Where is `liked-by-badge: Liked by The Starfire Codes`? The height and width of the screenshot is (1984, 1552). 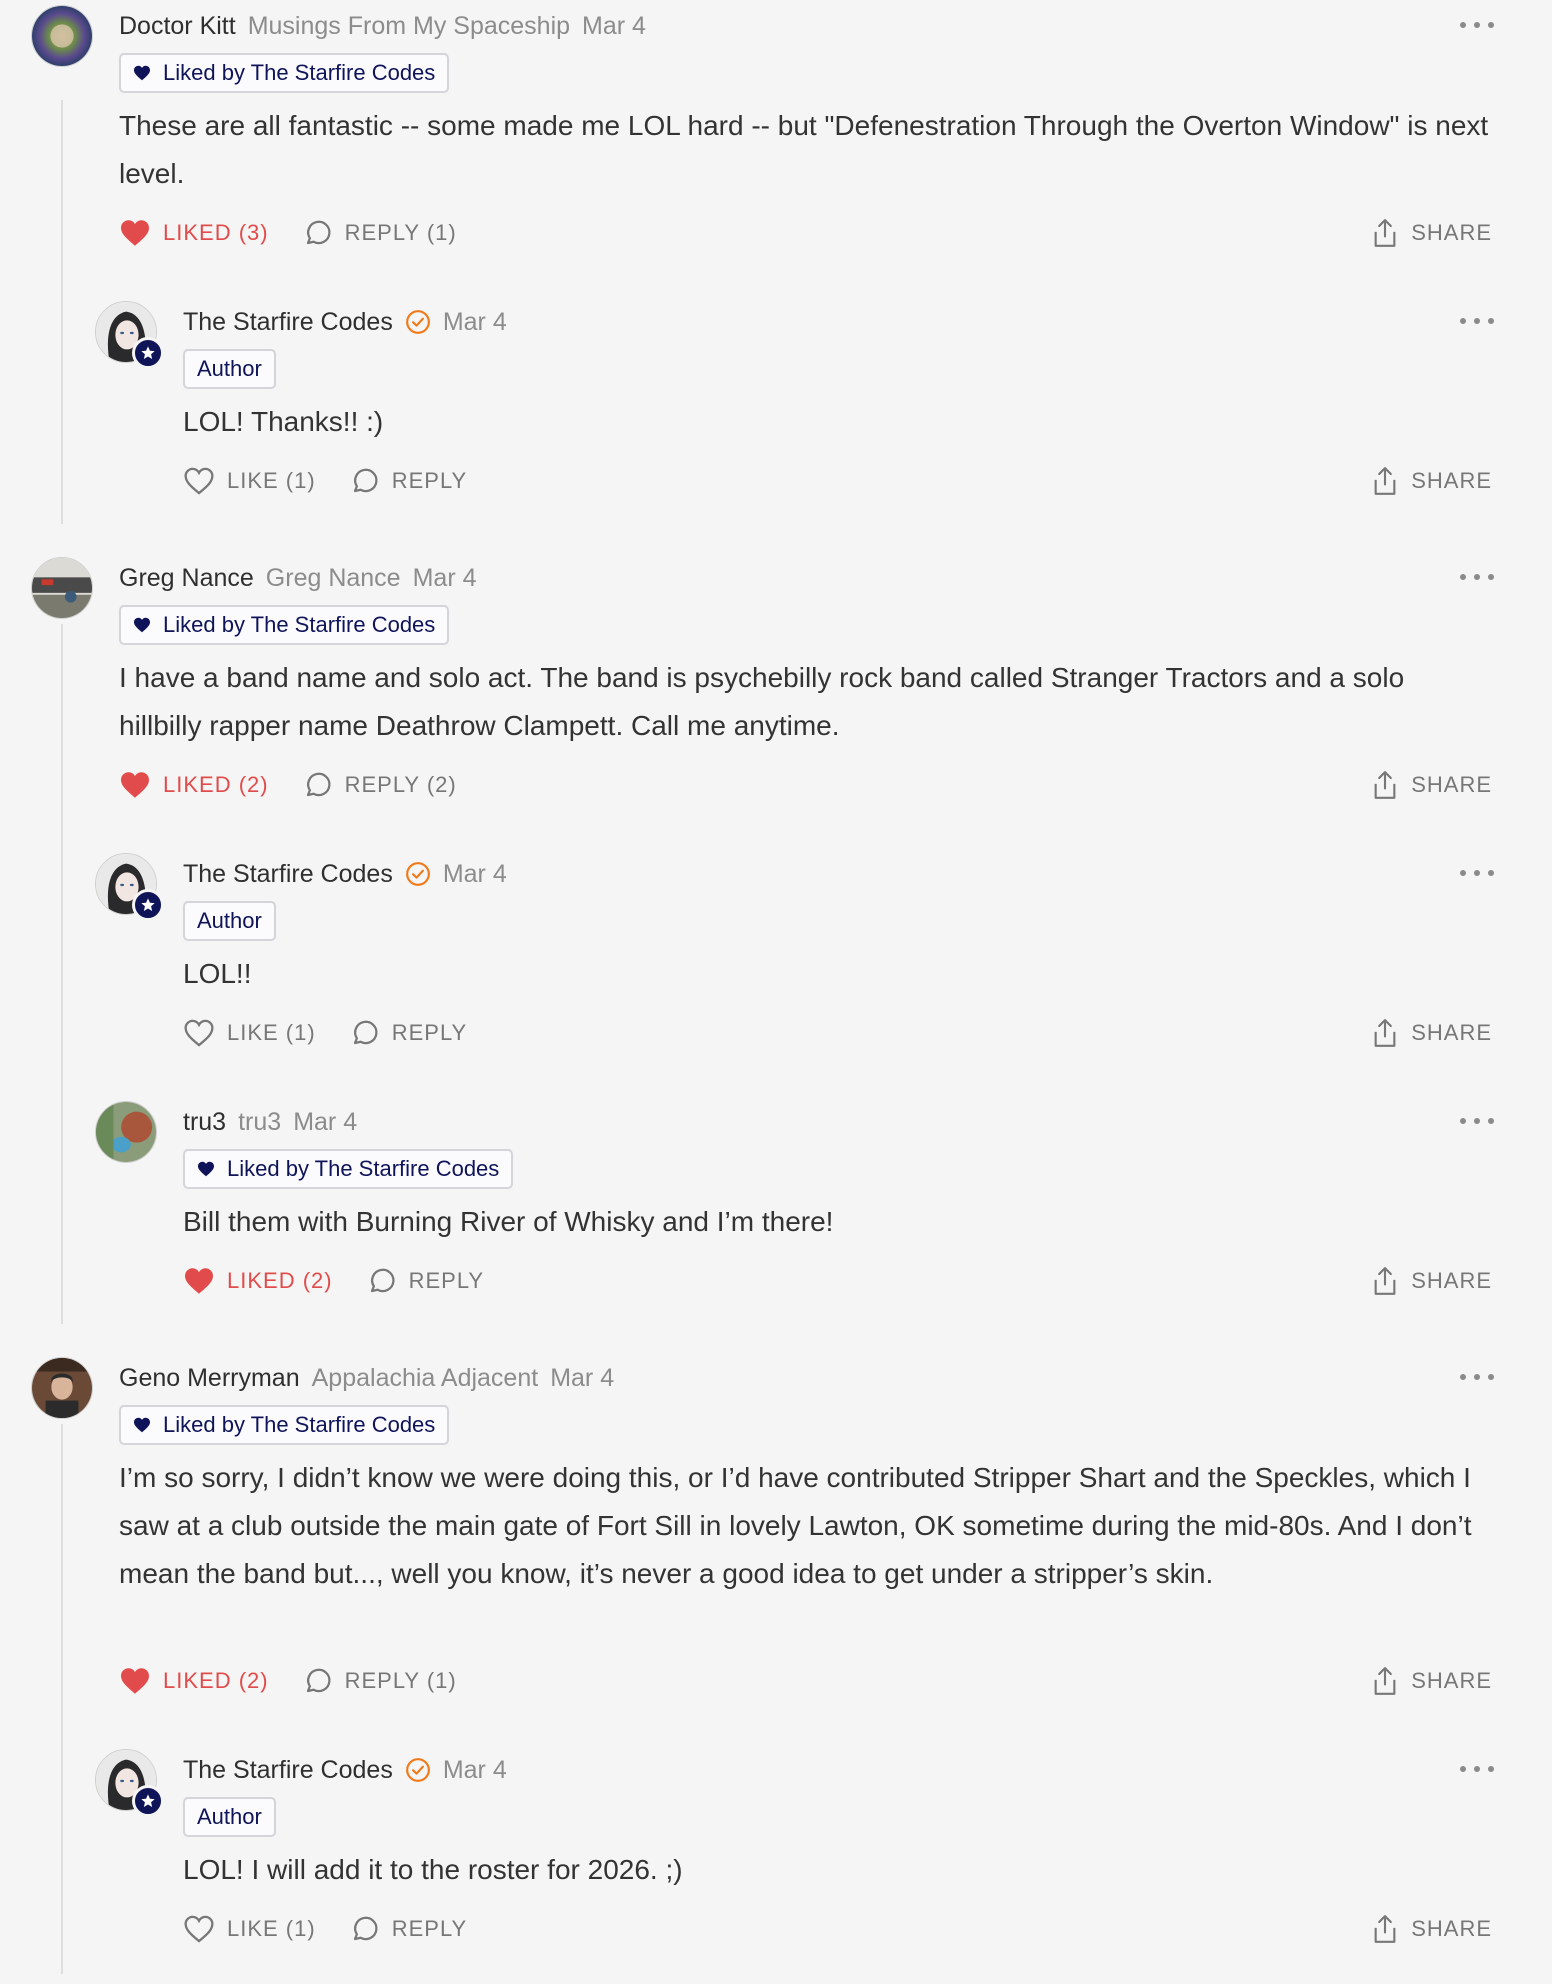 liked-by-badge: Liked by The Starfire Codes is located at coordinates (284, 625).